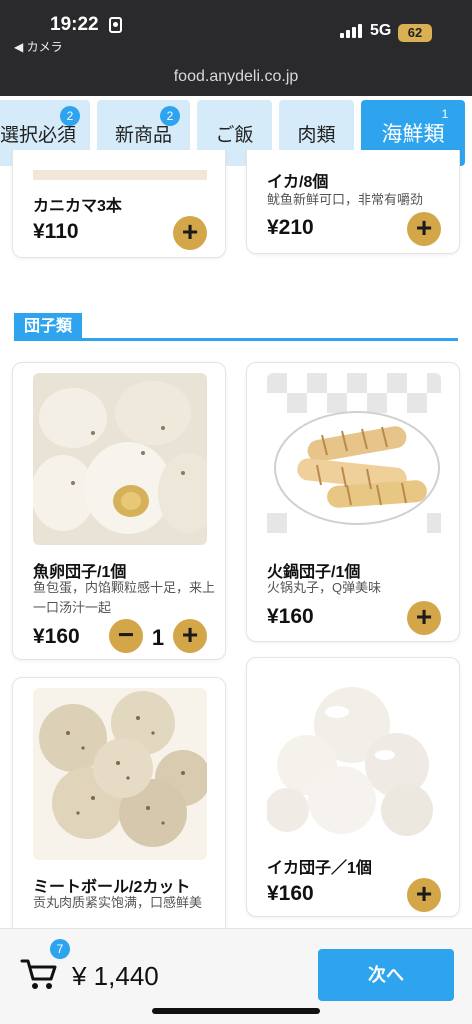 The image size is (472, 1024). I want to click on product-price: ¥110, so click(56, 231).